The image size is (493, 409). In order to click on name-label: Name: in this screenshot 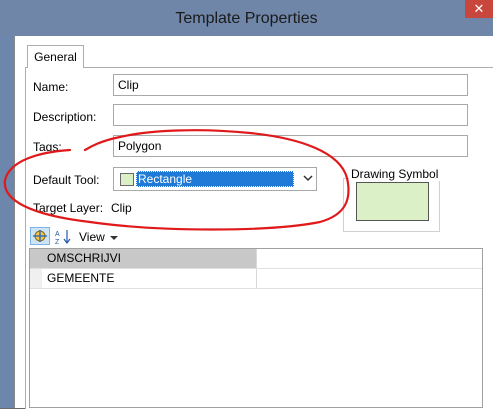, I will do `click(51, 87)`.